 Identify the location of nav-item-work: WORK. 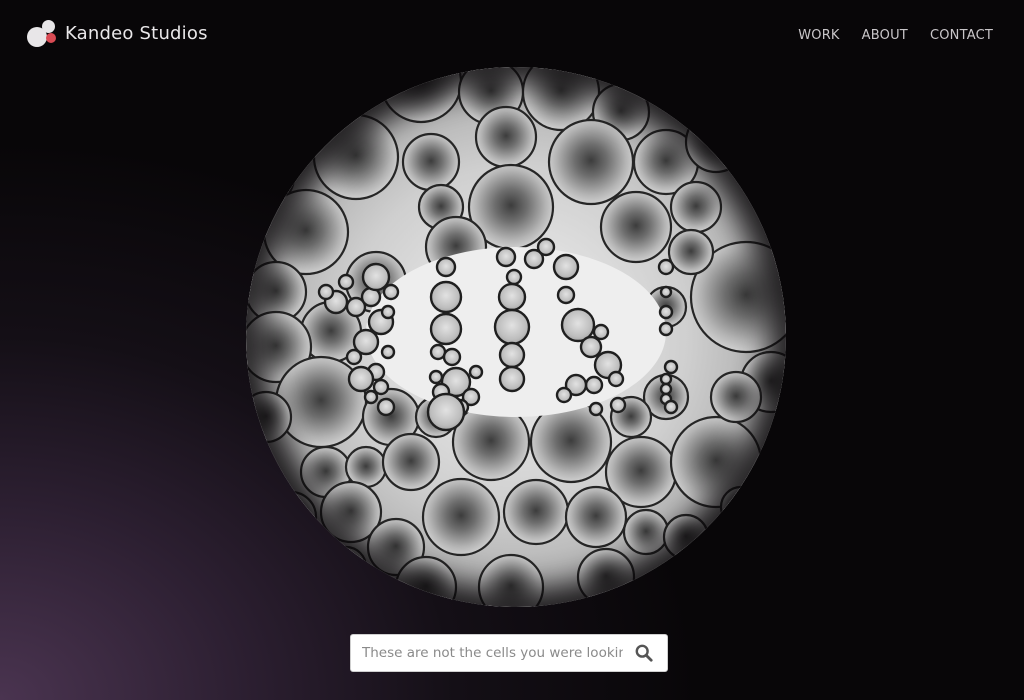
(818, 35).